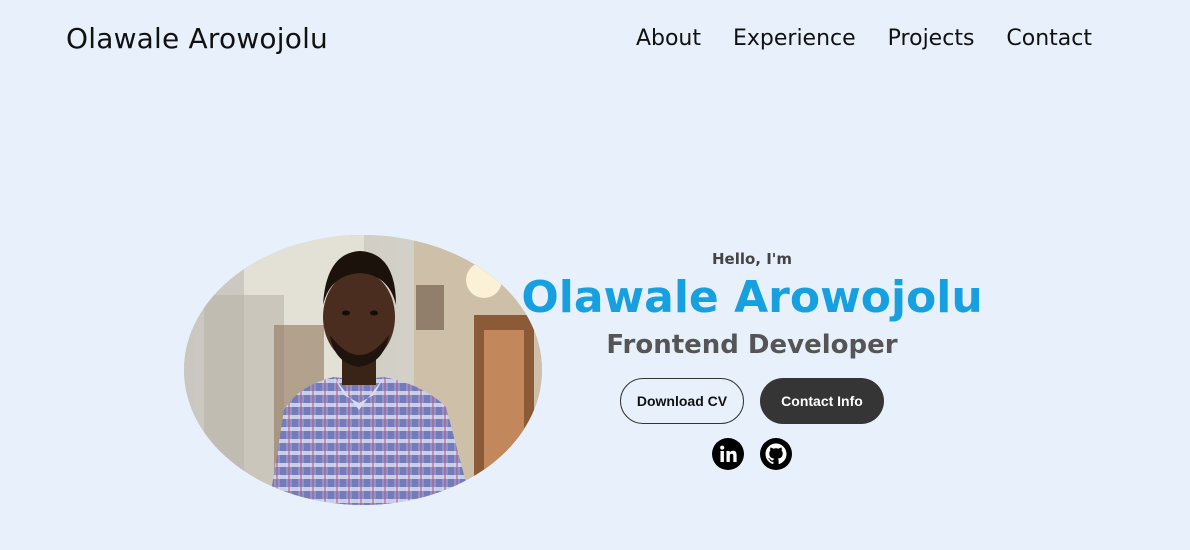 Image resolution: width=1190 pixels, height=550 pixels. I want to click on profile-photo-illustration, so click(363, 370).